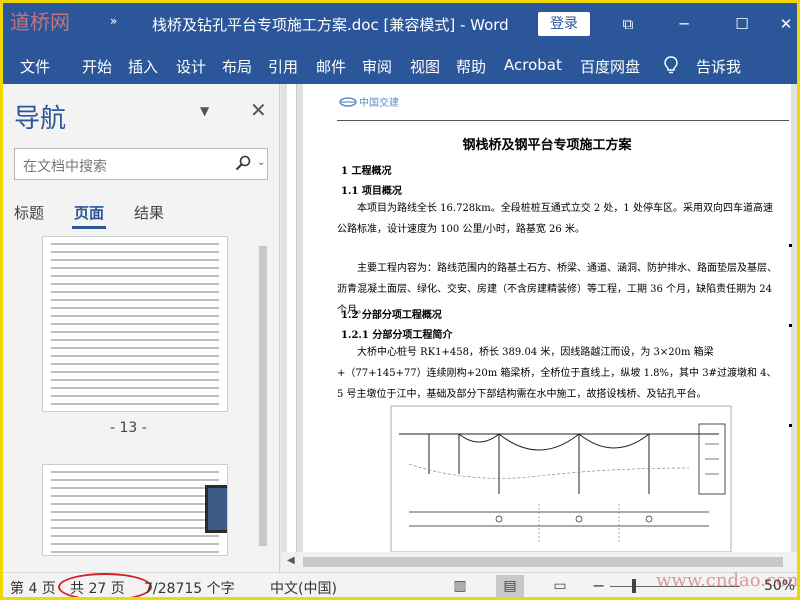 The width and height of the screenshot is (800, 600). I want to click on print-layout-icon: ▤, so click(510, 586).